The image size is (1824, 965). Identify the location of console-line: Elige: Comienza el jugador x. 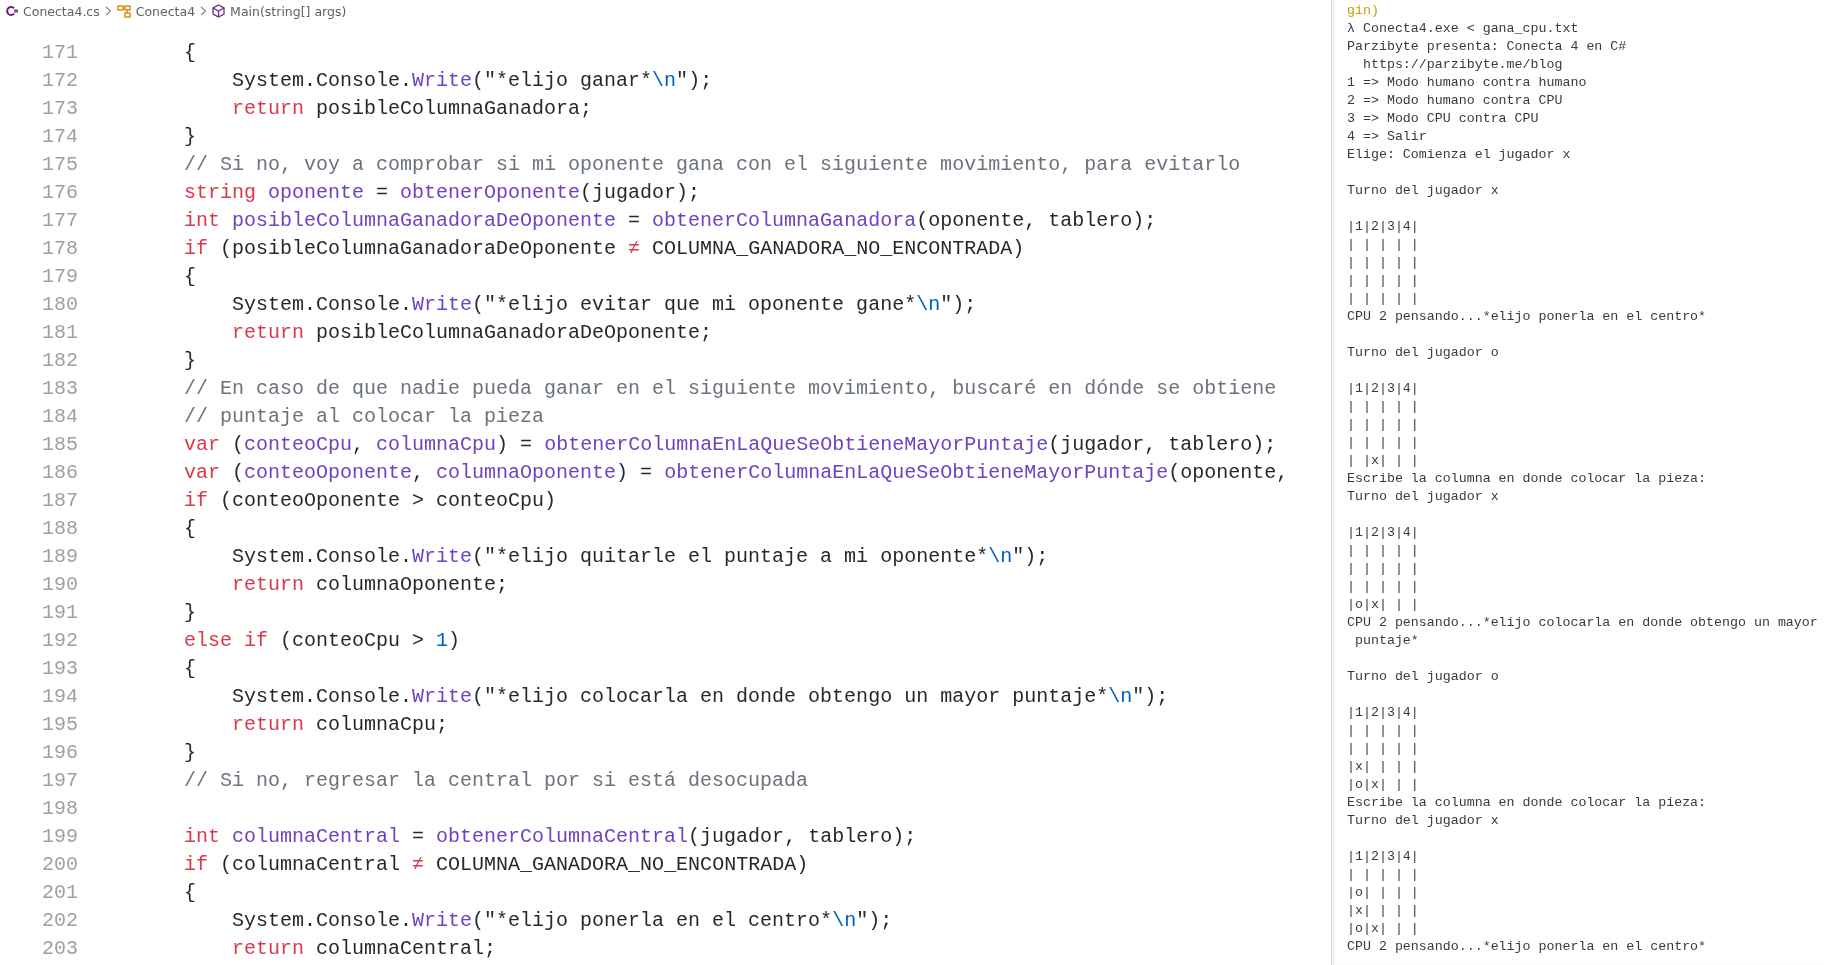
(1459, 155).